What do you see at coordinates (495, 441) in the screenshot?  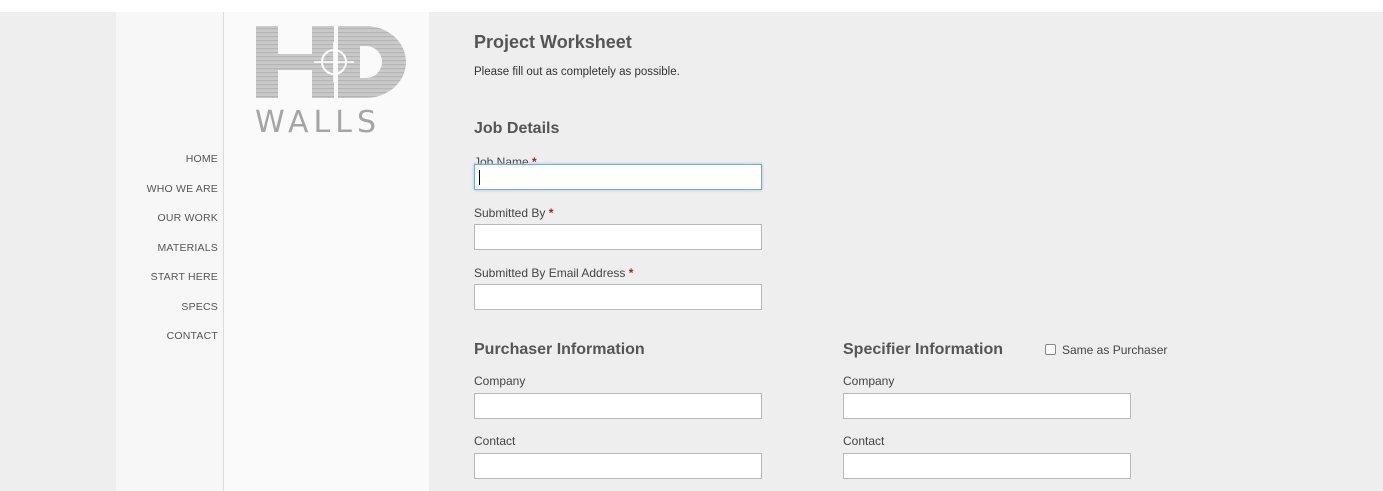 I see `purchaser-contact-label: Contact` at bounding box center [495, 441].